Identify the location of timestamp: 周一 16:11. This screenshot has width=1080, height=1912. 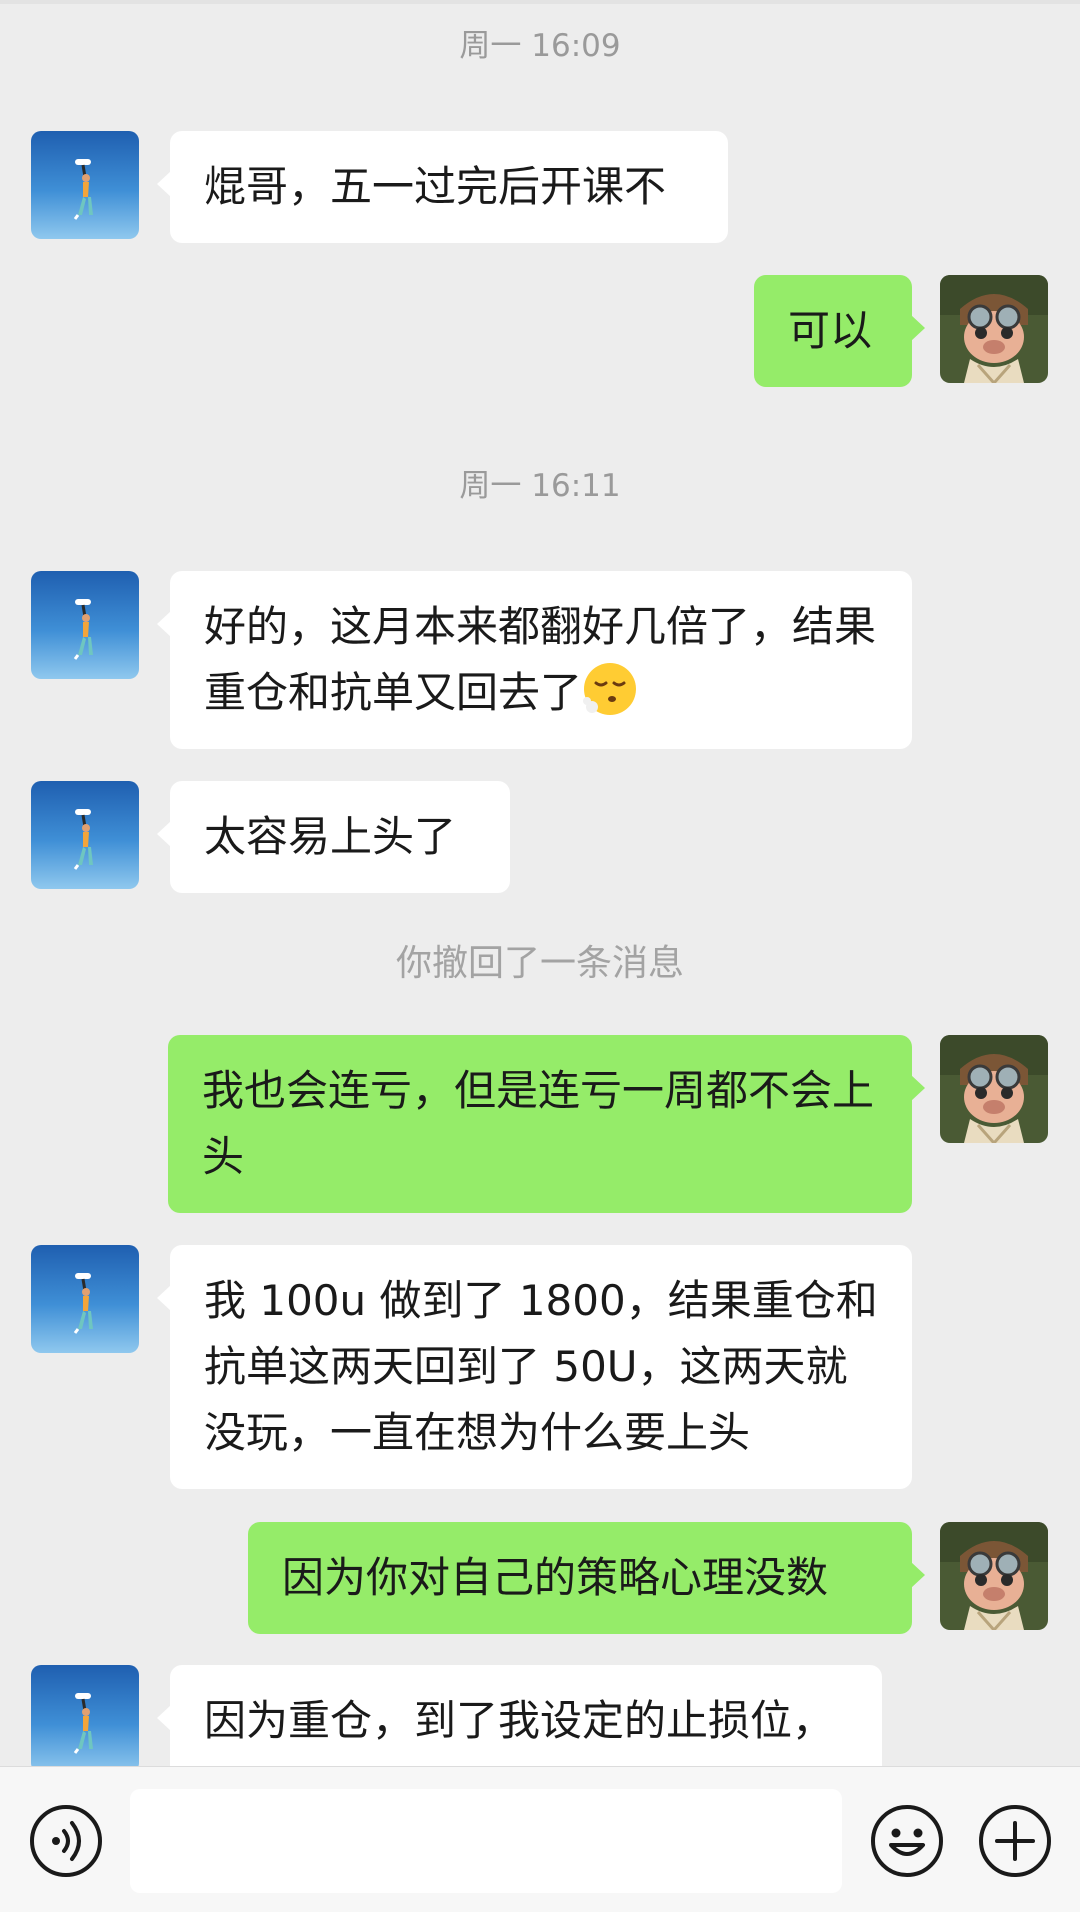
(540, 486).